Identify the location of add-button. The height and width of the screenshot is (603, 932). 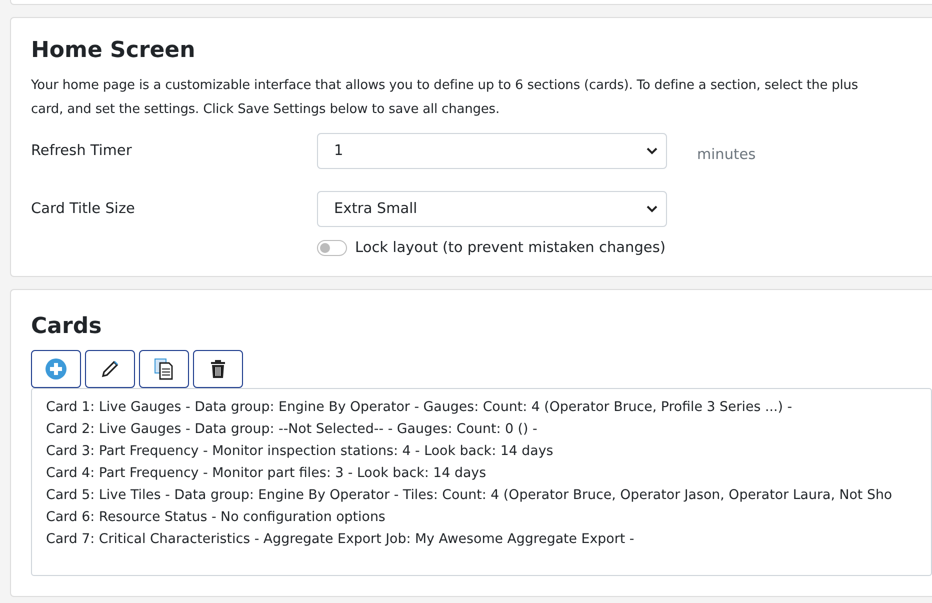
(56, 369).